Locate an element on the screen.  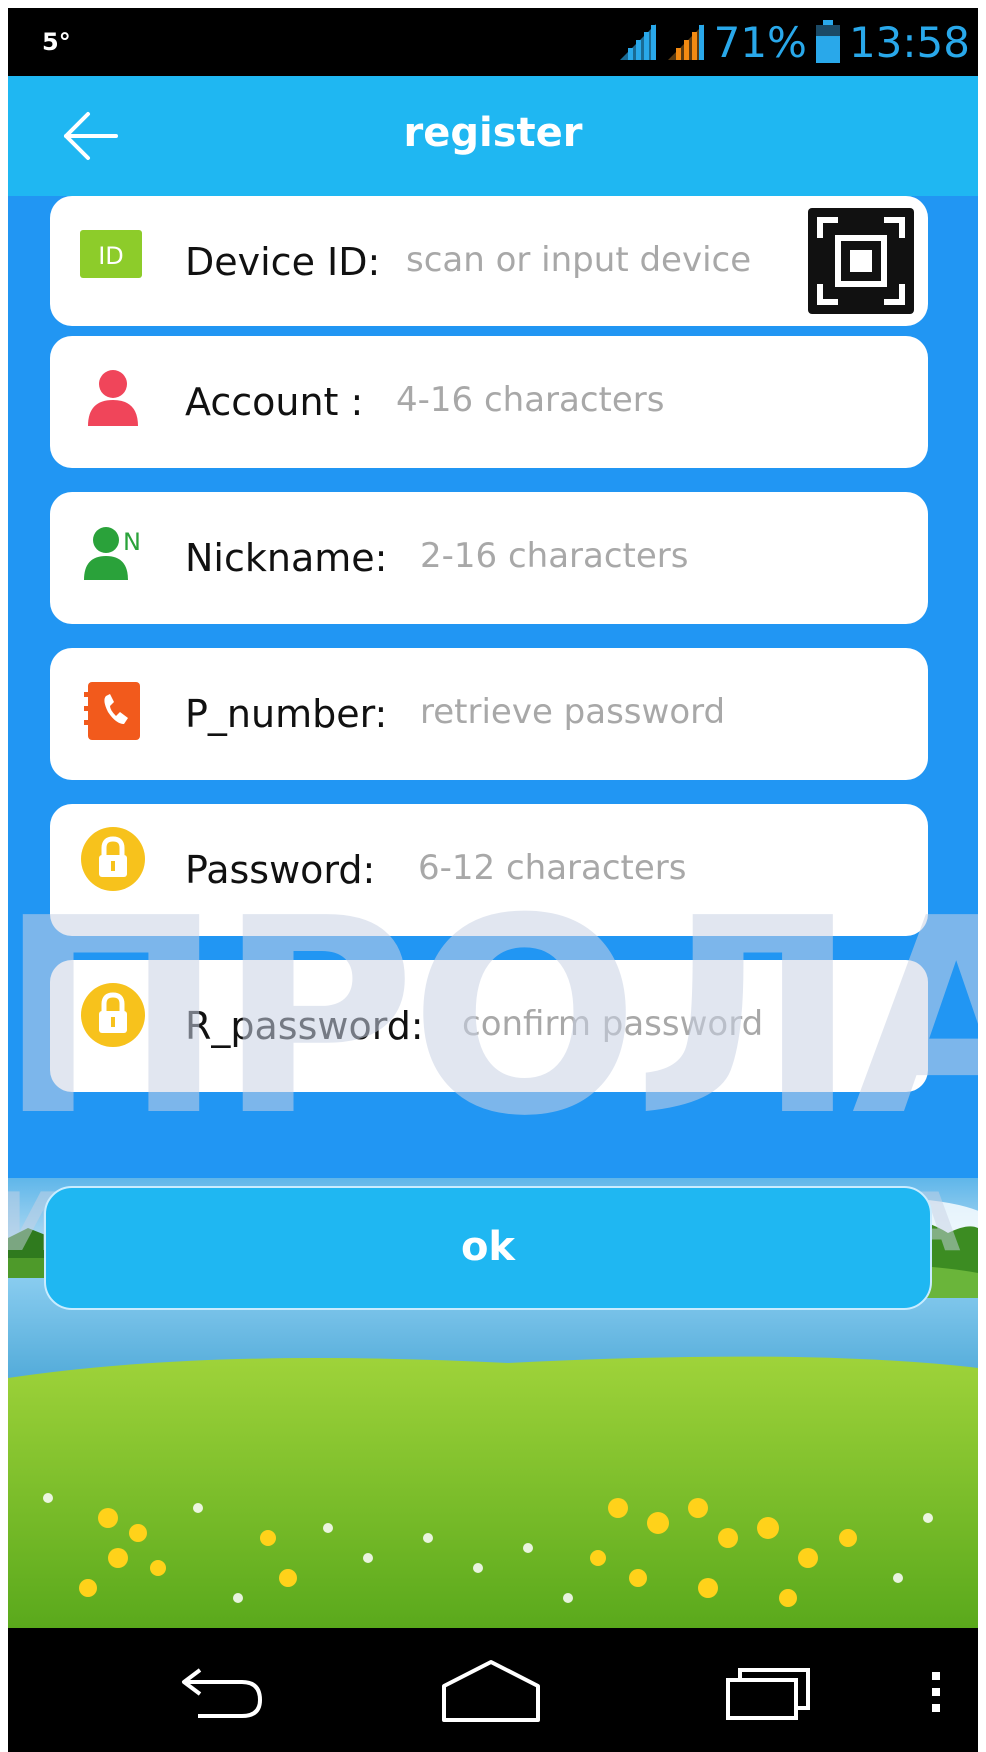
status-temperature: 5° is located at coordinates (56, 42).